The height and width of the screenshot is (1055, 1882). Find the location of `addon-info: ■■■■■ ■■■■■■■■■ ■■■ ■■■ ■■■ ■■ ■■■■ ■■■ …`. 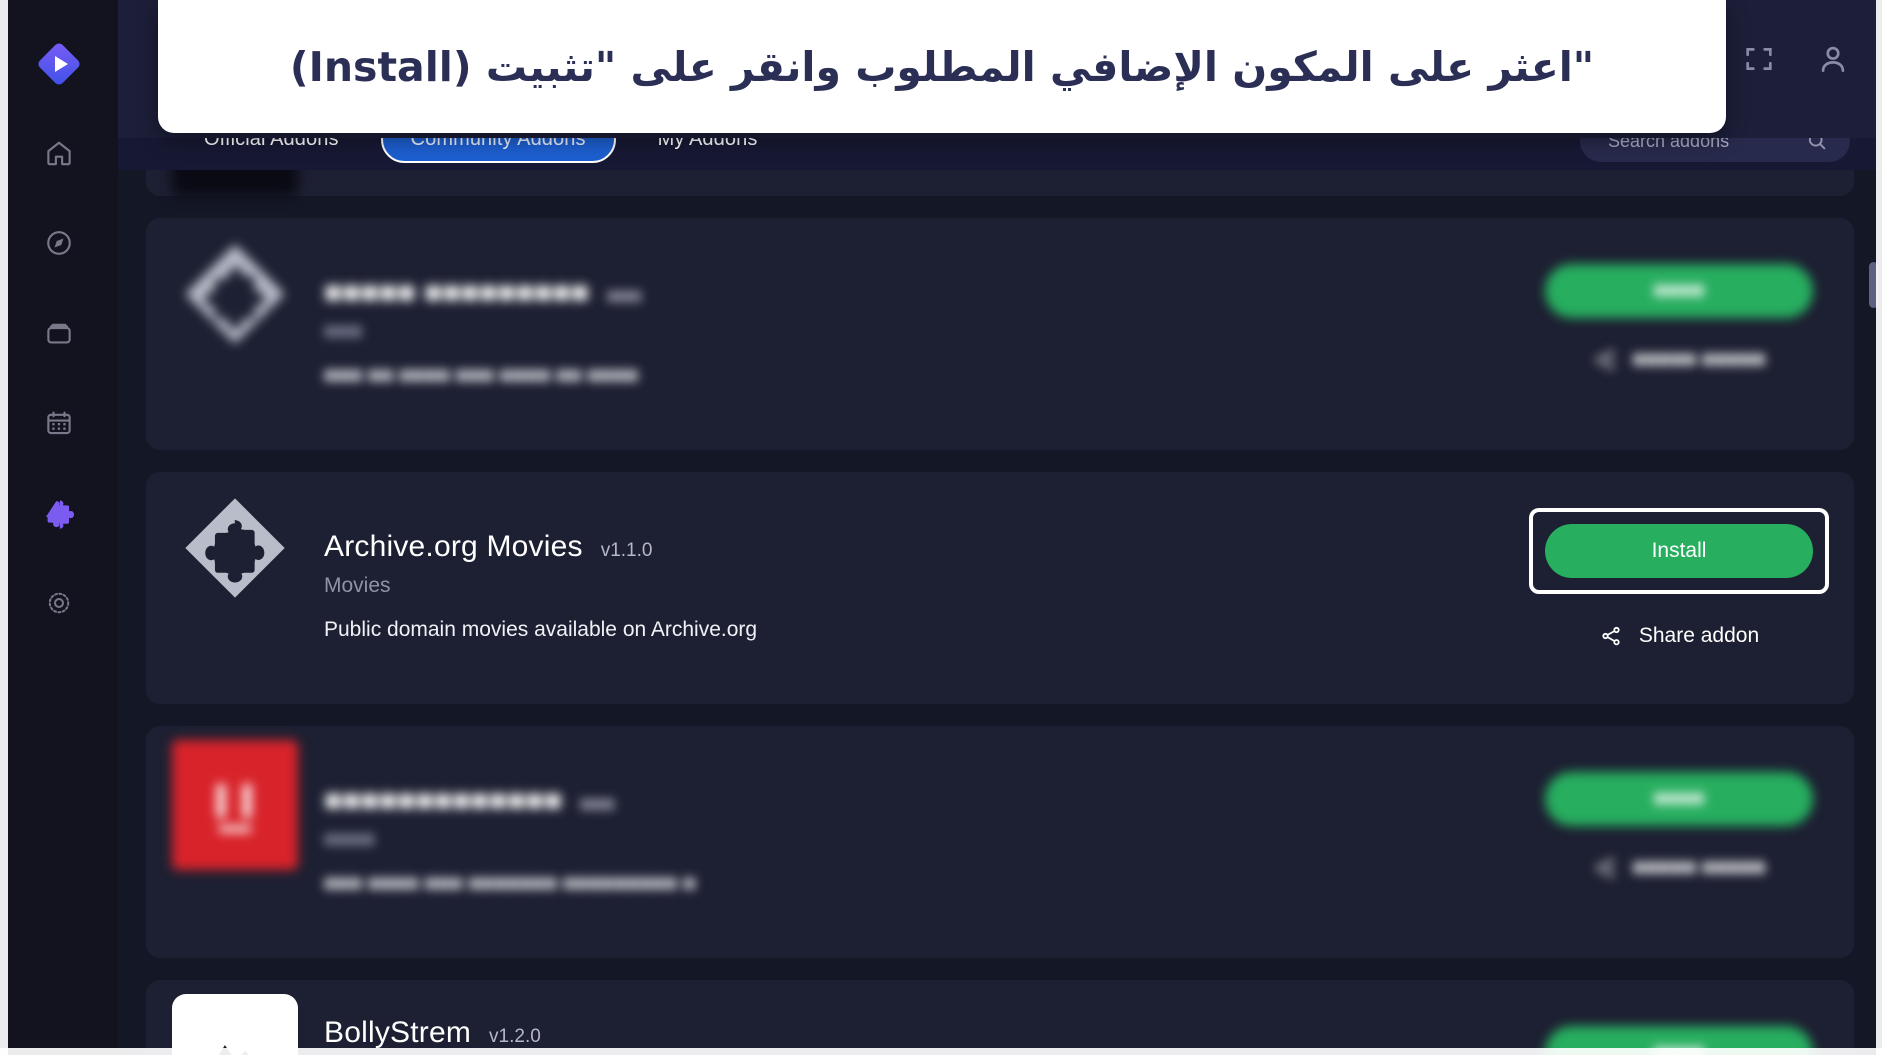

addon-info: ■■■■■ ■■■■■■■■■ ■■■ ■■■ ■■■ ■■ ■■■■ ■■■ … is located at coordinates (924, 303).